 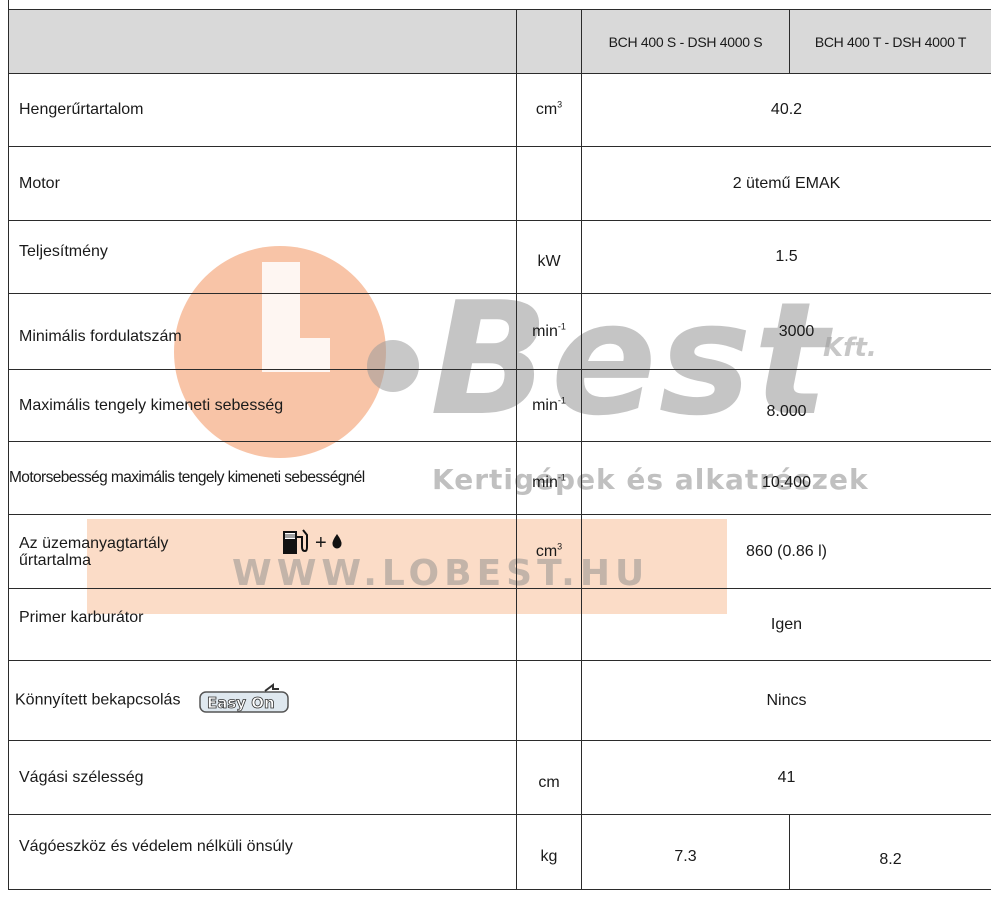 What do you see at coordinates (262, 852) in the screenshot?
I see `row-label: Vágóeszköz és védelem nélküli önsúly` at bounding box center [262, 852].